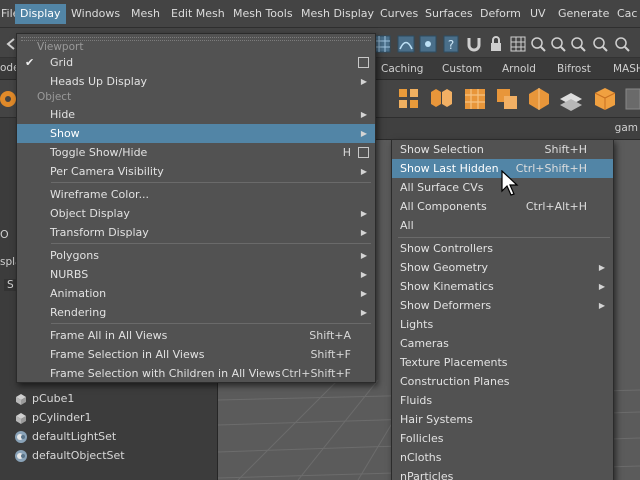 The image size is (640, 480). What do you see at coordinates (90, 213) in the screenshot?
I see `menu-item-label: Object Display` at bounding box center [90, 213].